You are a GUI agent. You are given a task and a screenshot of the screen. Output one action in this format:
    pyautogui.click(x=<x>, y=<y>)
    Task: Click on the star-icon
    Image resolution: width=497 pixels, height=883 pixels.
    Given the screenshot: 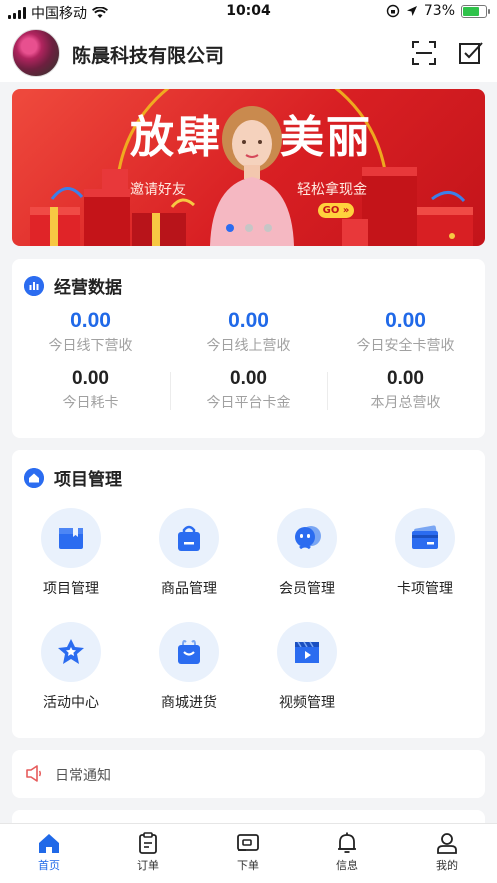 What is the action you would take?
    pyautogui.click(x=71, y=651)
    